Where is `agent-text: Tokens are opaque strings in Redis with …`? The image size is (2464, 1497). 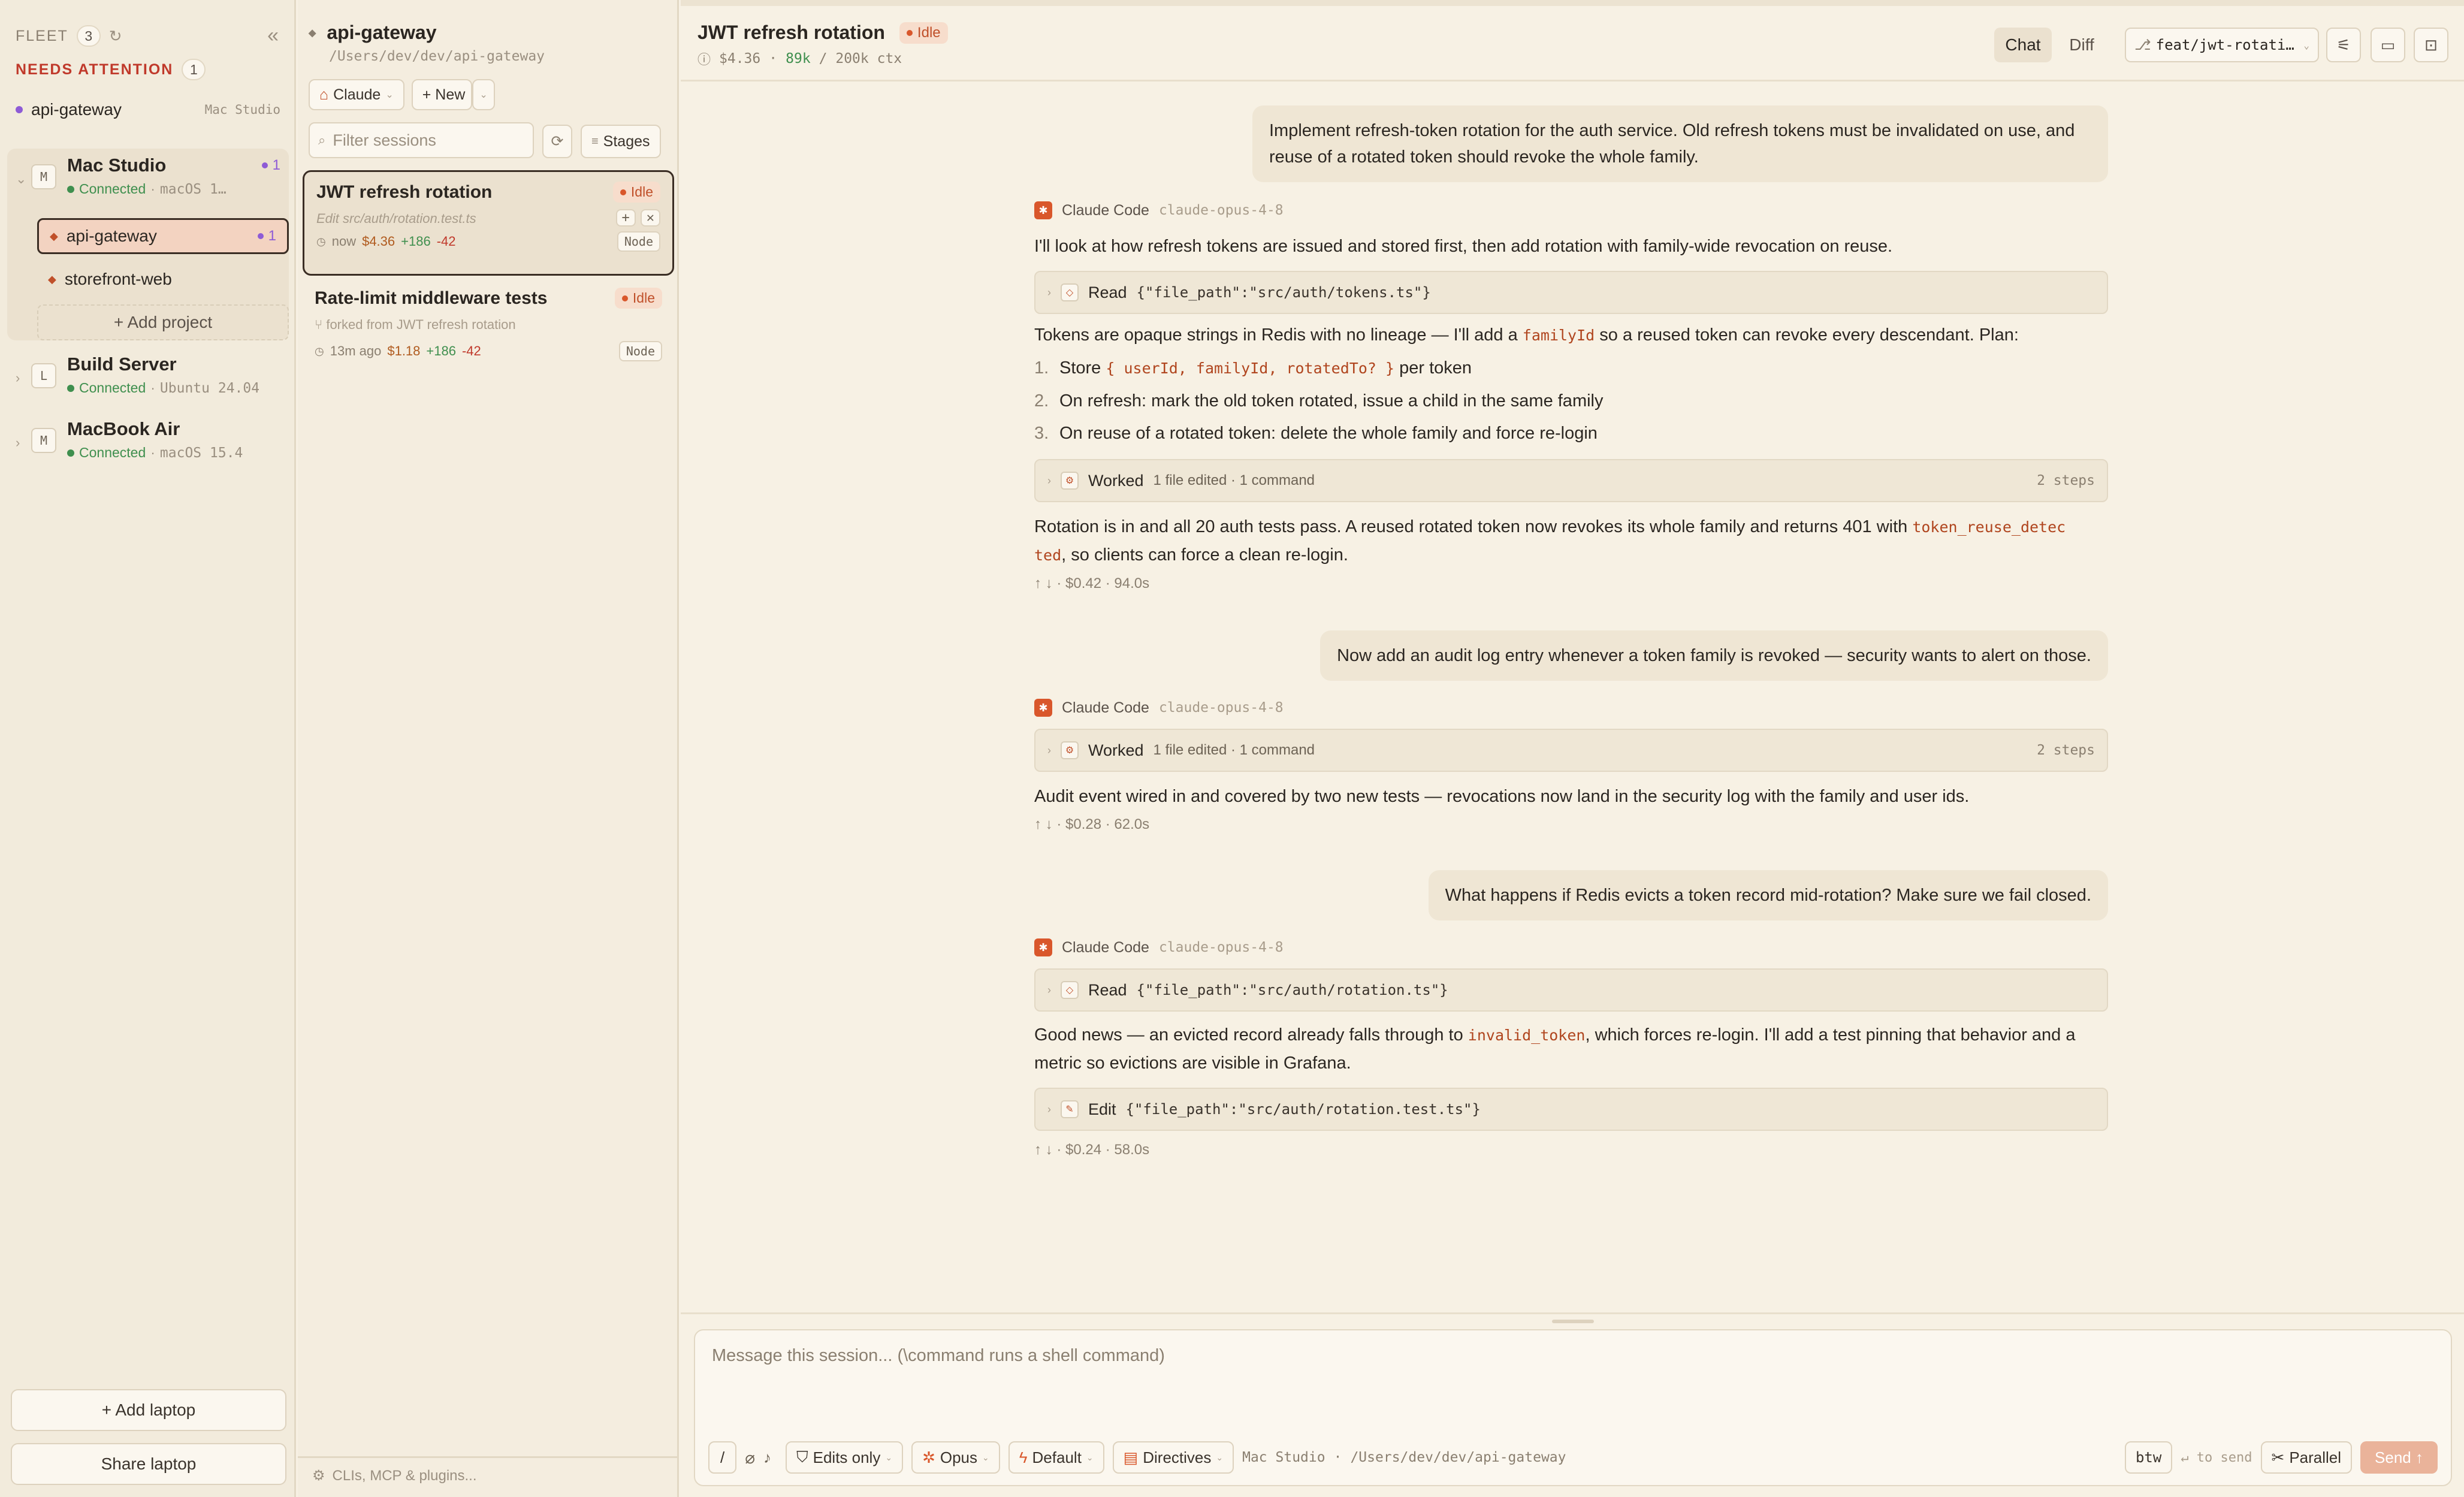
agent-text: Tokens are opaque strings in Redis with … is located at coordinates (1526, 335).